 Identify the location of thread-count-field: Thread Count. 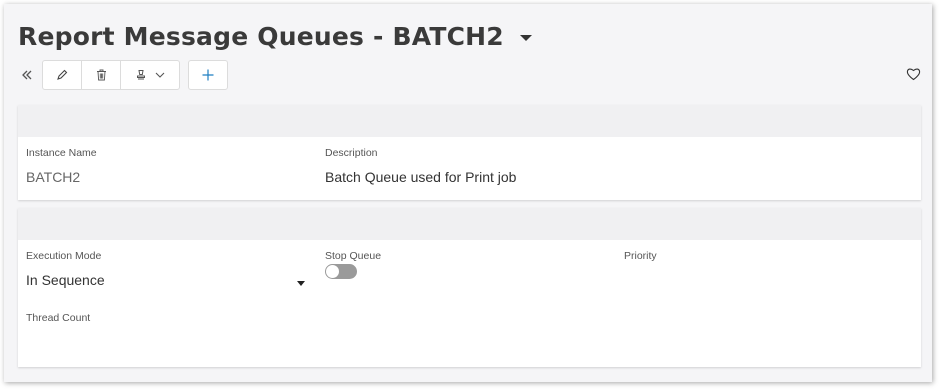
(58, 318).